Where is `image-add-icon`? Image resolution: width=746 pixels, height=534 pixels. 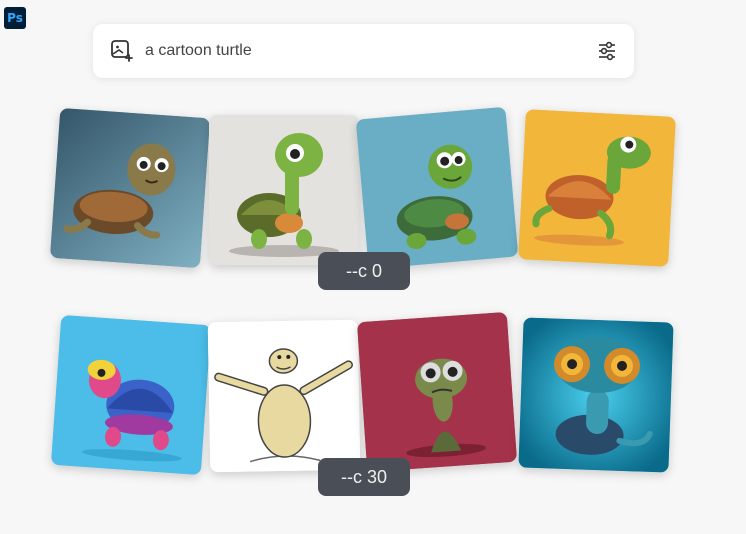
image-add-icon is located at coordinates (122, 51).